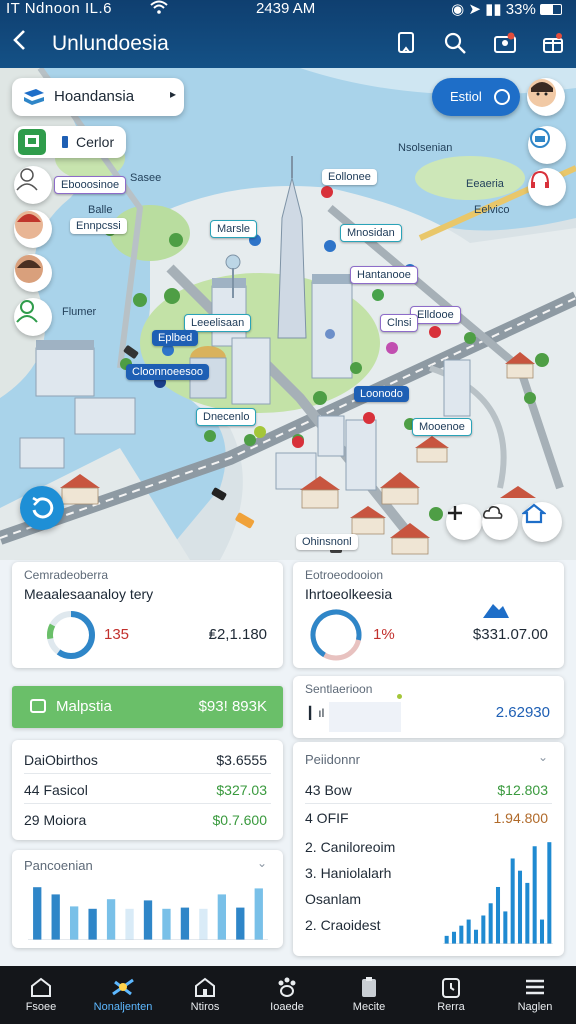 The image size is (576, 1024). Describe the element at coordinates (70, 142) in the screenshot. I see `layer-chip: Cerlor` at that location.